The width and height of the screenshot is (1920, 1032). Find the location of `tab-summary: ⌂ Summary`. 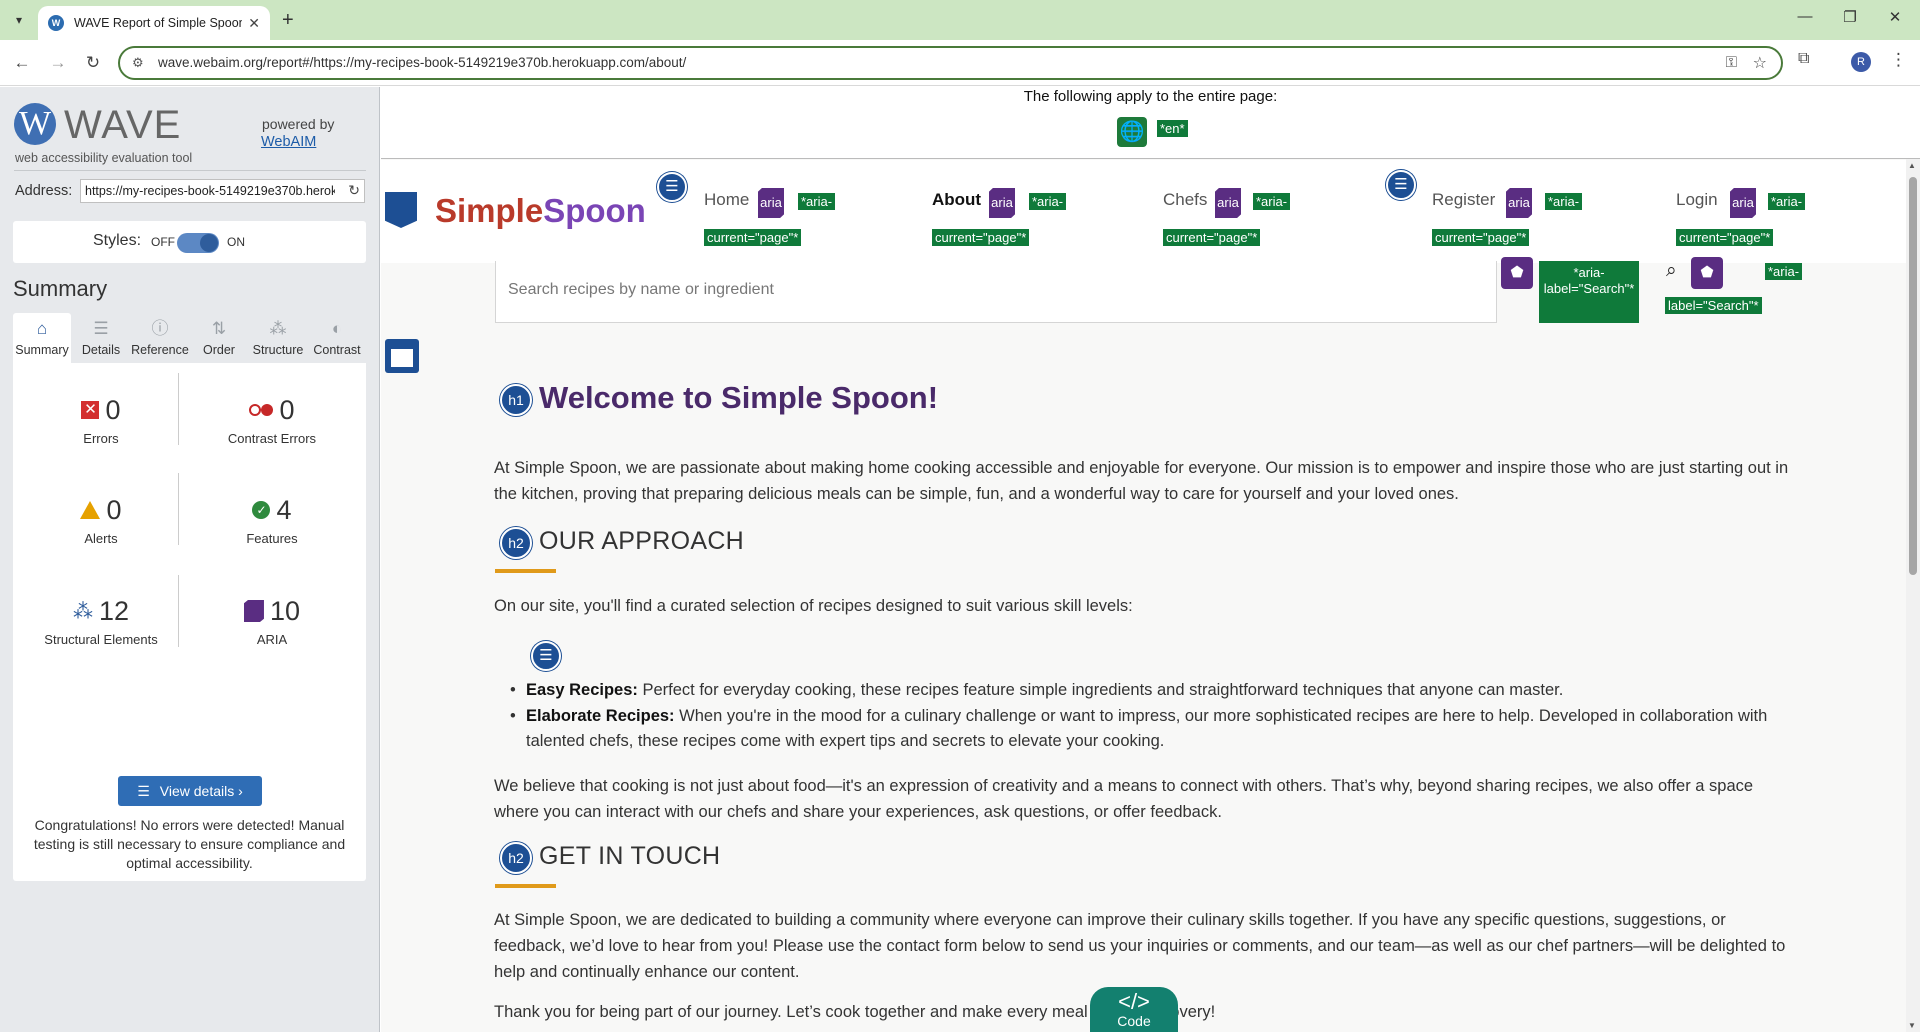

tab-summary: ⌂ Summary is located at coordinates (42, 338).